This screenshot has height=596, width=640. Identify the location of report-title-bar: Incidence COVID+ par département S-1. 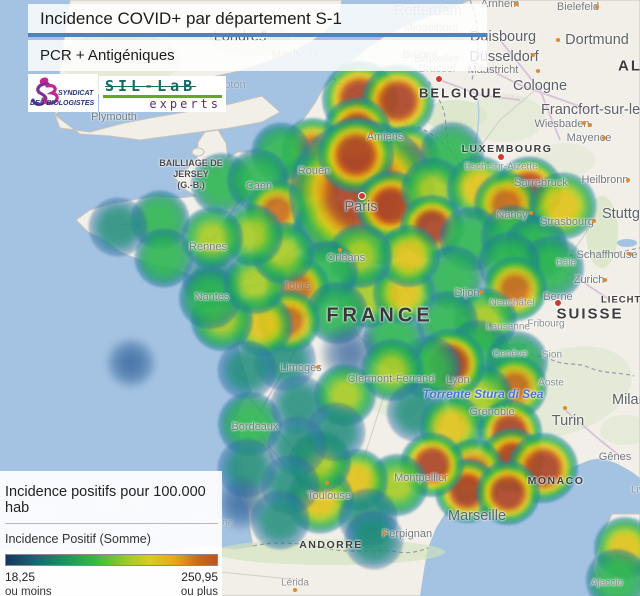
(257, 20).